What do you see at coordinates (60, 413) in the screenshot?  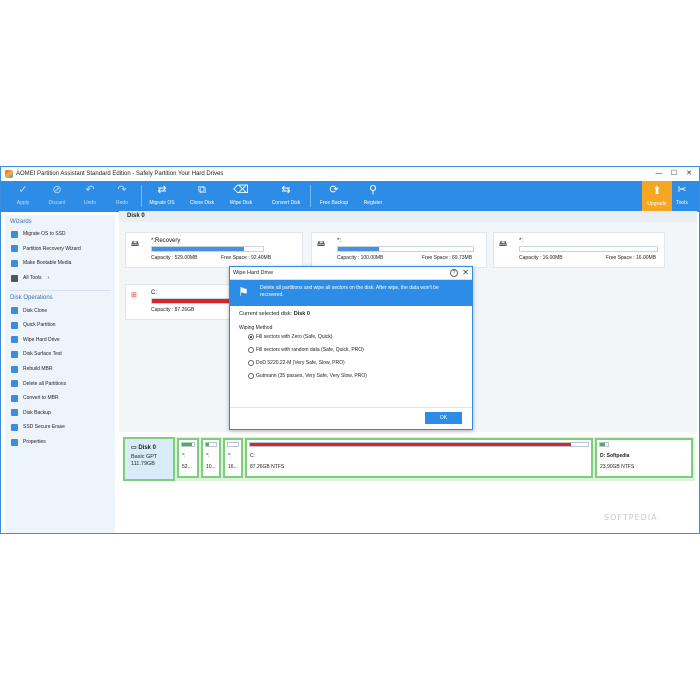 I see `sidebar-item-disk-backup: Disk Backup` at bounding box center [60, 413].